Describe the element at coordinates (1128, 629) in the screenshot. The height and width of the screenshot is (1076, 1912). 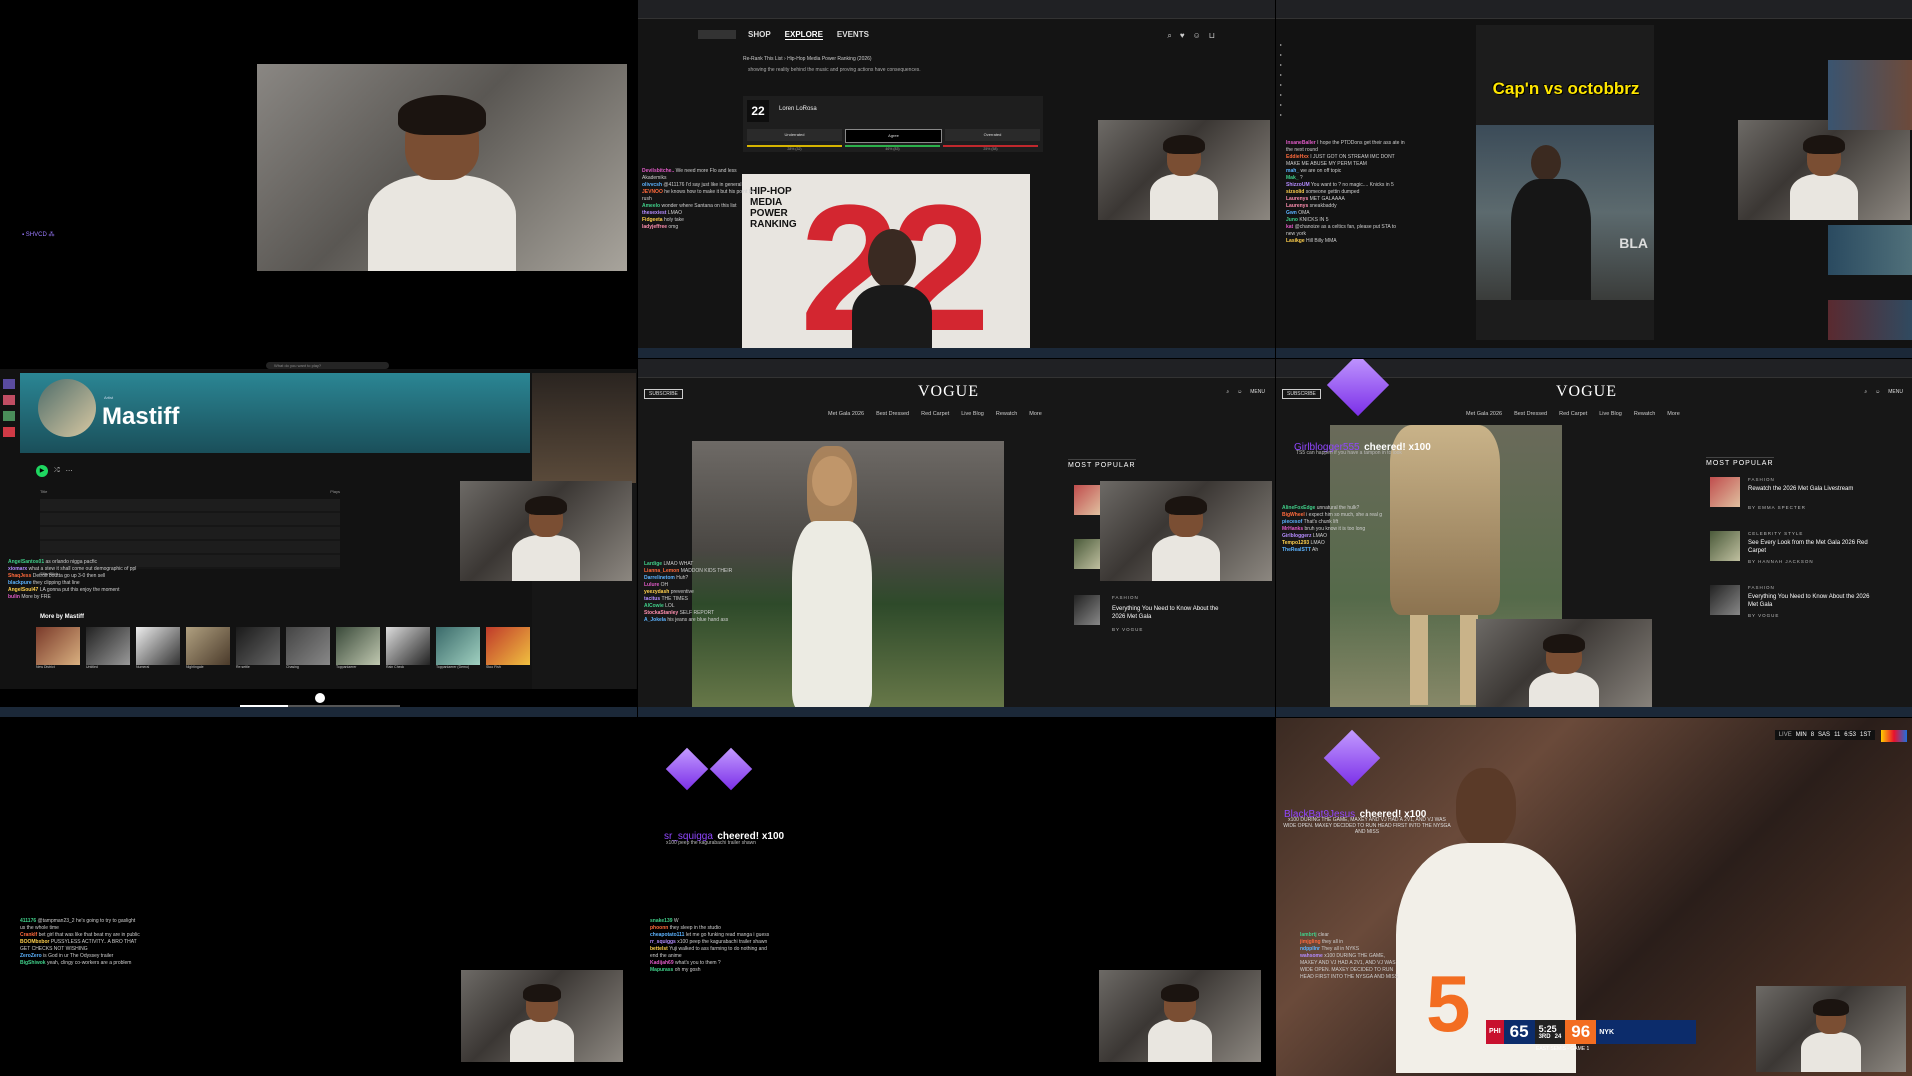
I see `article-byline: BY VOGUE` at that location.